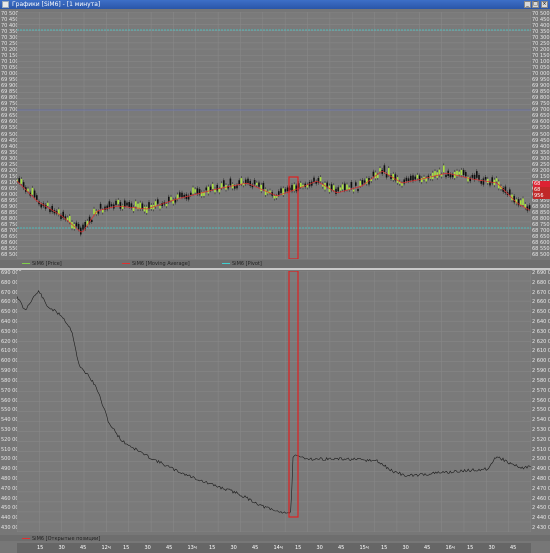 The height and width of the screenshot is (553, 550). What do you see at coordinates (541, 158) in the screenshot?
I see `axis-tick-label: 69 300` at bounding box center [541, 158].